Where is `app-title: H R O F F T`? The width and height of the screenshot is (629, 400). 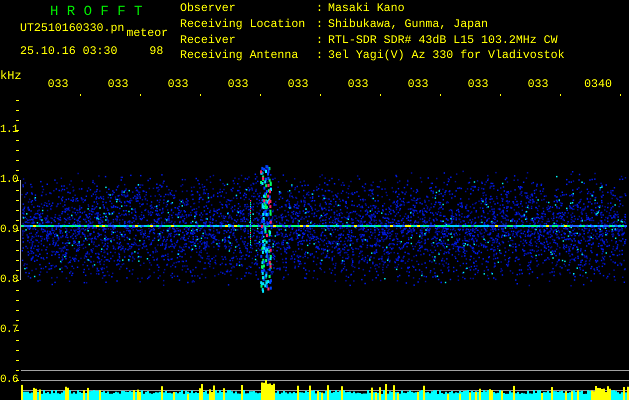 app-title: H R O F F T is located at coordinates (97, 12).